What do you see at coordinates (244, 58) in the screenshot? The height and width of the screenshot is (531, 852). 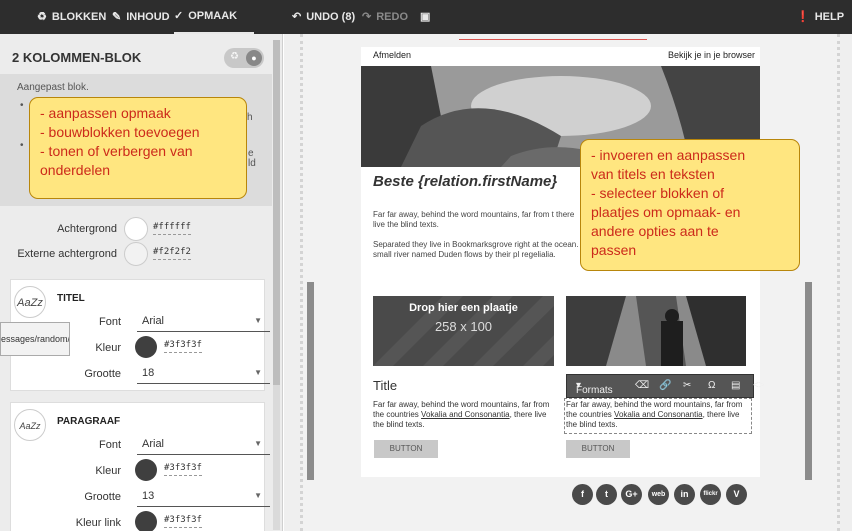 I see `block-toggle: ♻ ●` at bounding box center [244, 58].